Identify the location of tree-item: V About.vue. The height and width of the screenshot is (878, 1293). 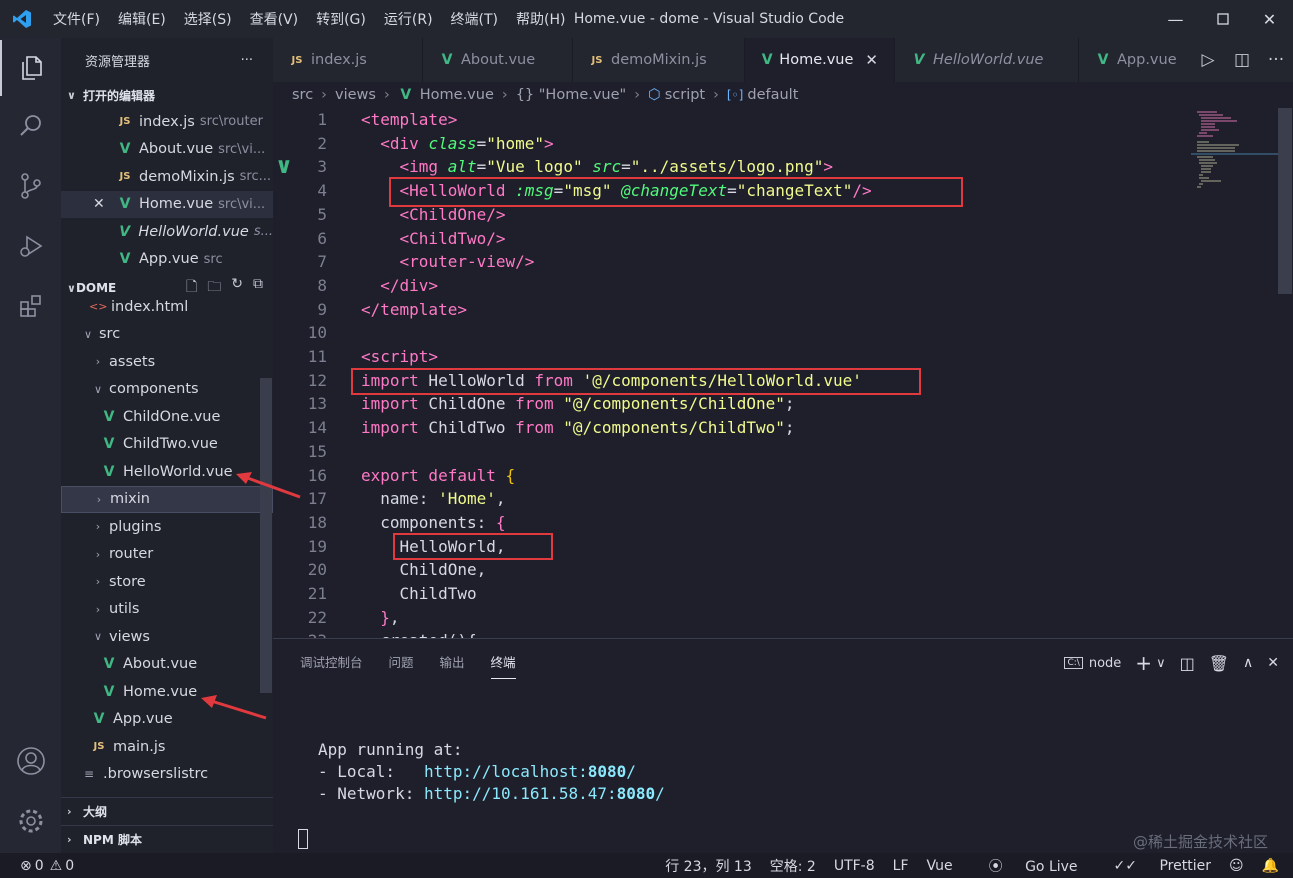
(167, 665).